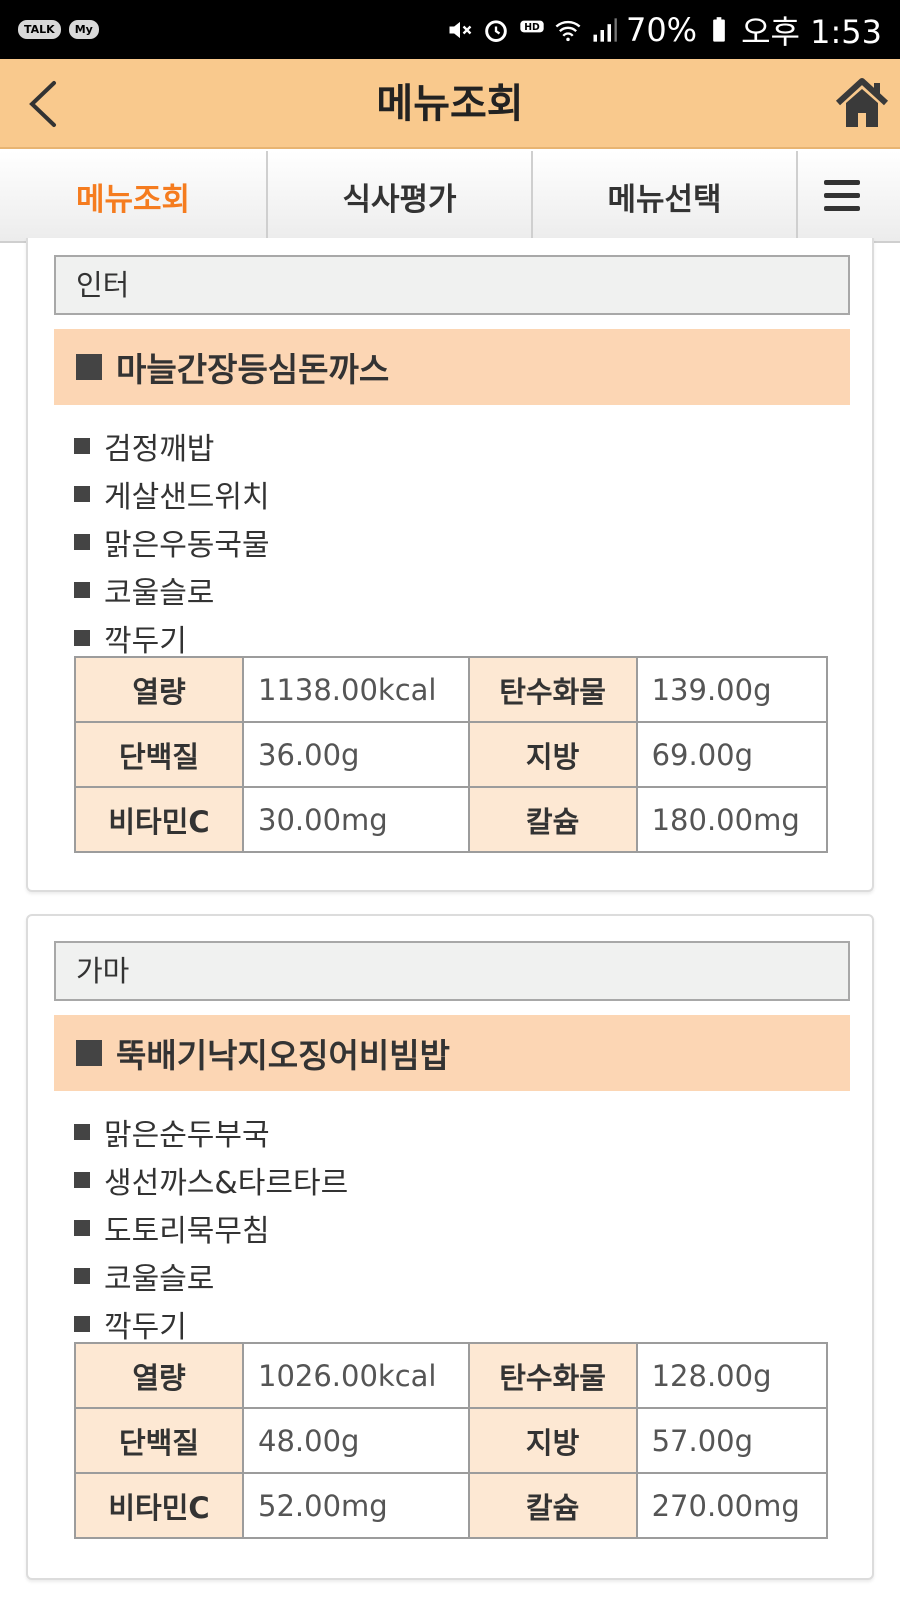  Describe the element at coordinates (665, 196) in the screenshot. I see `tab-menu-select: 메뉴선택` at that location.